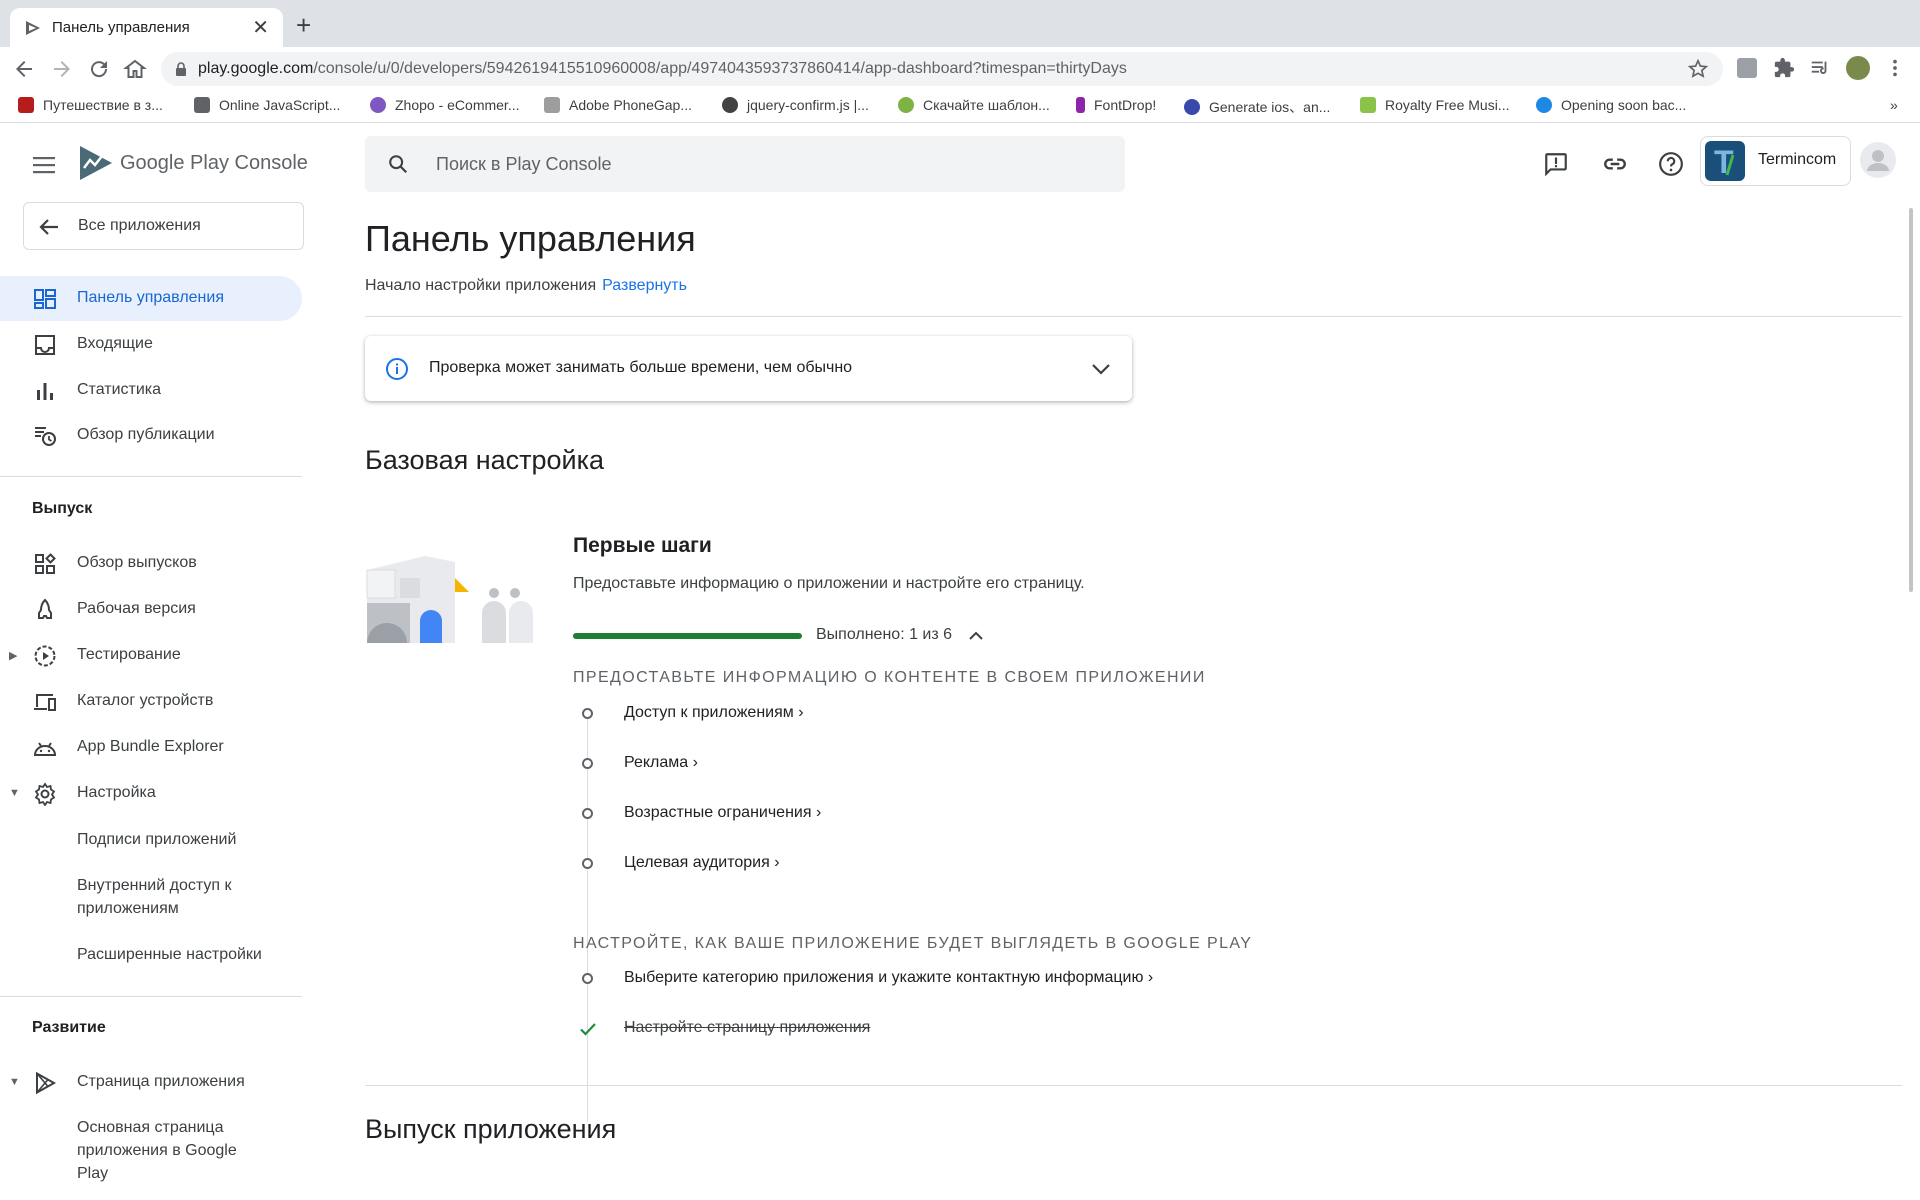 Image resolution: width=1920 pixels, height=1200 pixels. Describe the element at coordinates (661, 762) in the screenshot. I see `step-label: Реклама ›` at that location.